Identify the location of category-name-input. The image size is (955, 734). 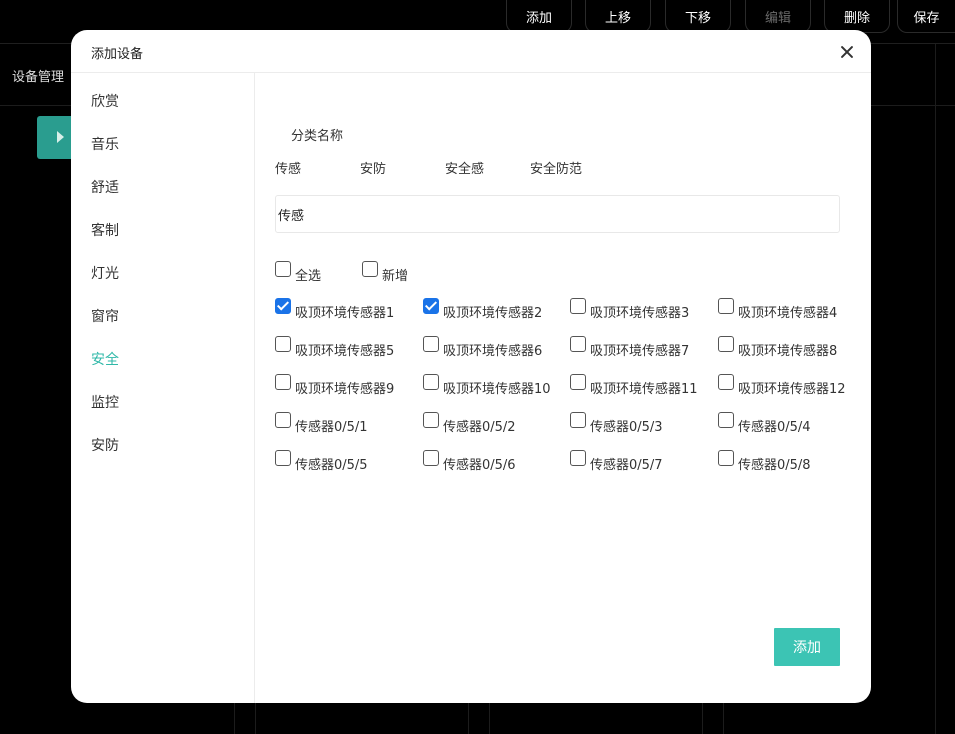
(557, 214).